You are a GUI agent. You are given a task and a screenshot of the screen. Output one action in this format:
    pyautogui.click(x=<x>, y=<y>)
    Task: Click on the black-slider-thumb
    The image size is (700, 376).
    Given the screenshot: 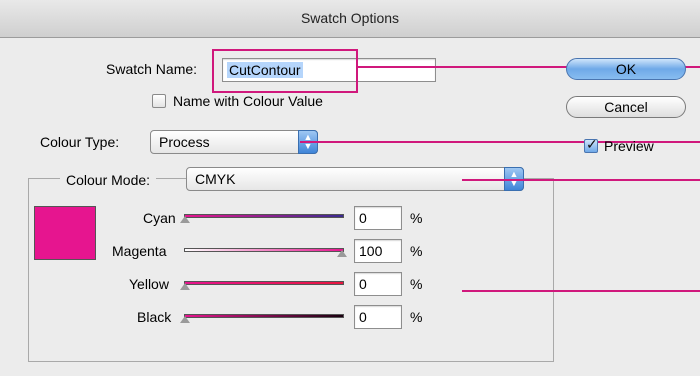 What is the action you would take?
    pyautogui.click(x=185, y=319)
    